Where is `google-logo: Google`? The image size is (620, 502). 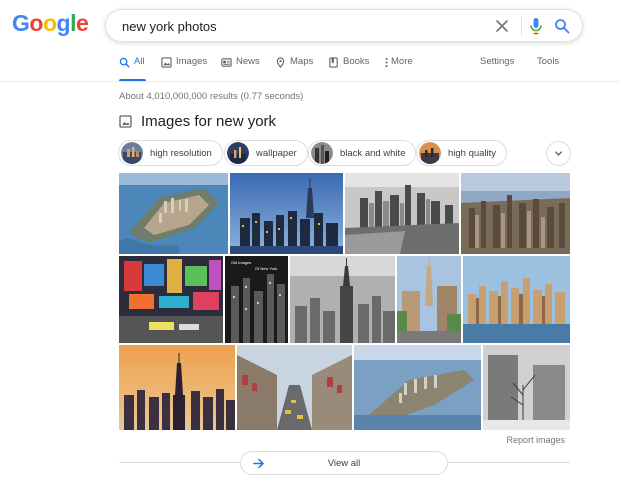 google-logo: Google is located at coordinates (50, 23).